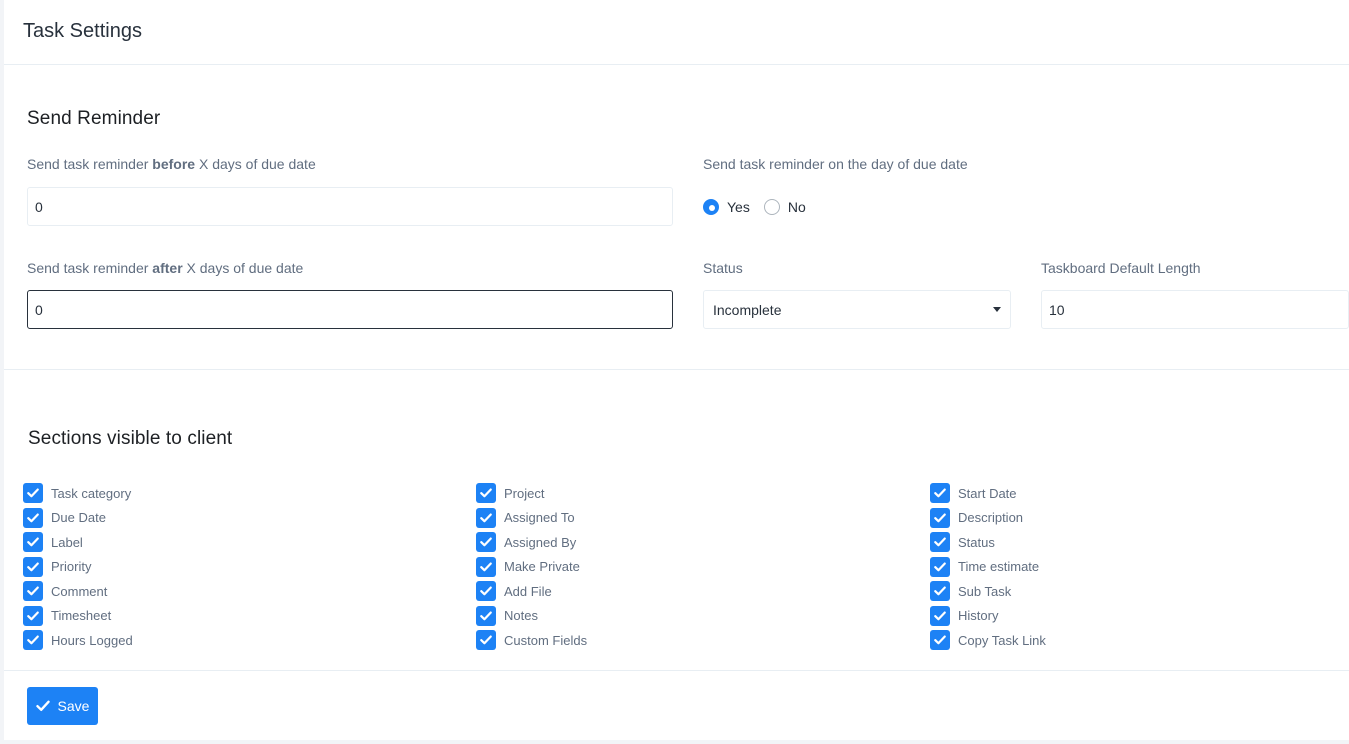  I want to click on client-section-item: Make Private, so click(531, 567).